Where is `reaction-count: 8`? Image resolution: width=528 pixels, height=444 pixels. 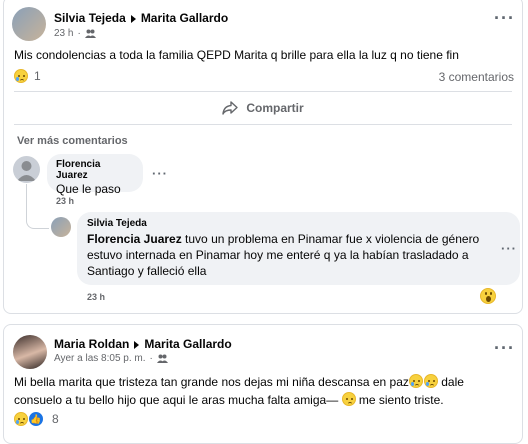
reaction-count: 8 is located at coordinates (55, 419).